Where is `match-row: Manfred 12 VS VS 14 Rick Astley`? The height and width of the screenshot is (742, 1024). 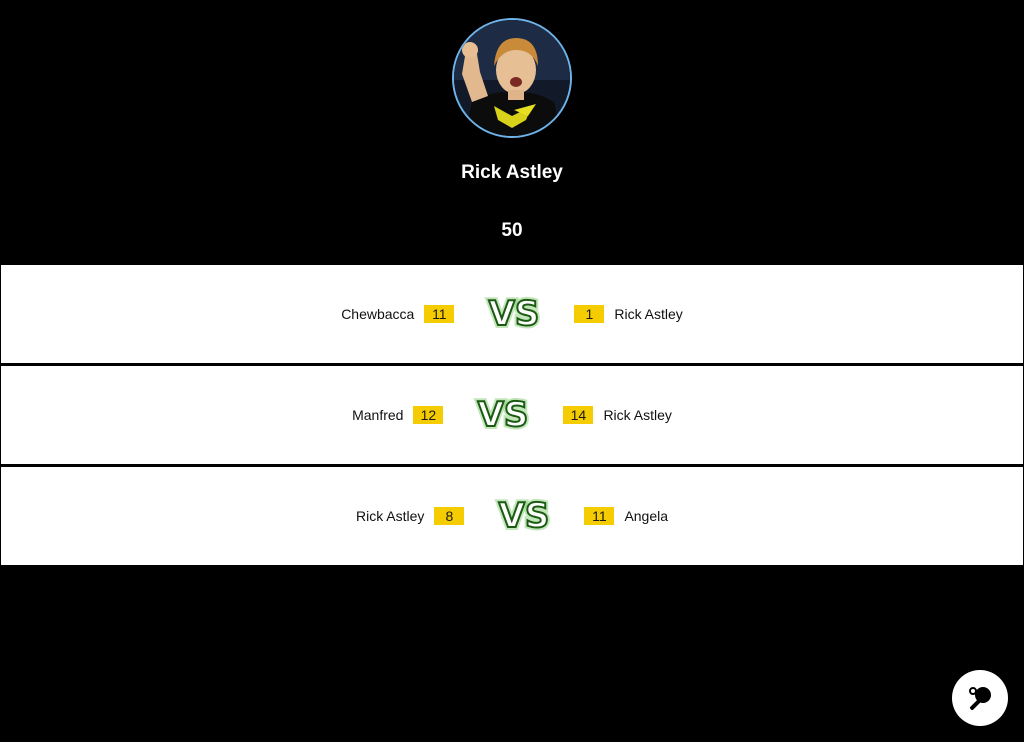
match-row: Manfred 12 VS VS 14 Rick Astley is located at coordinates (512, 415).